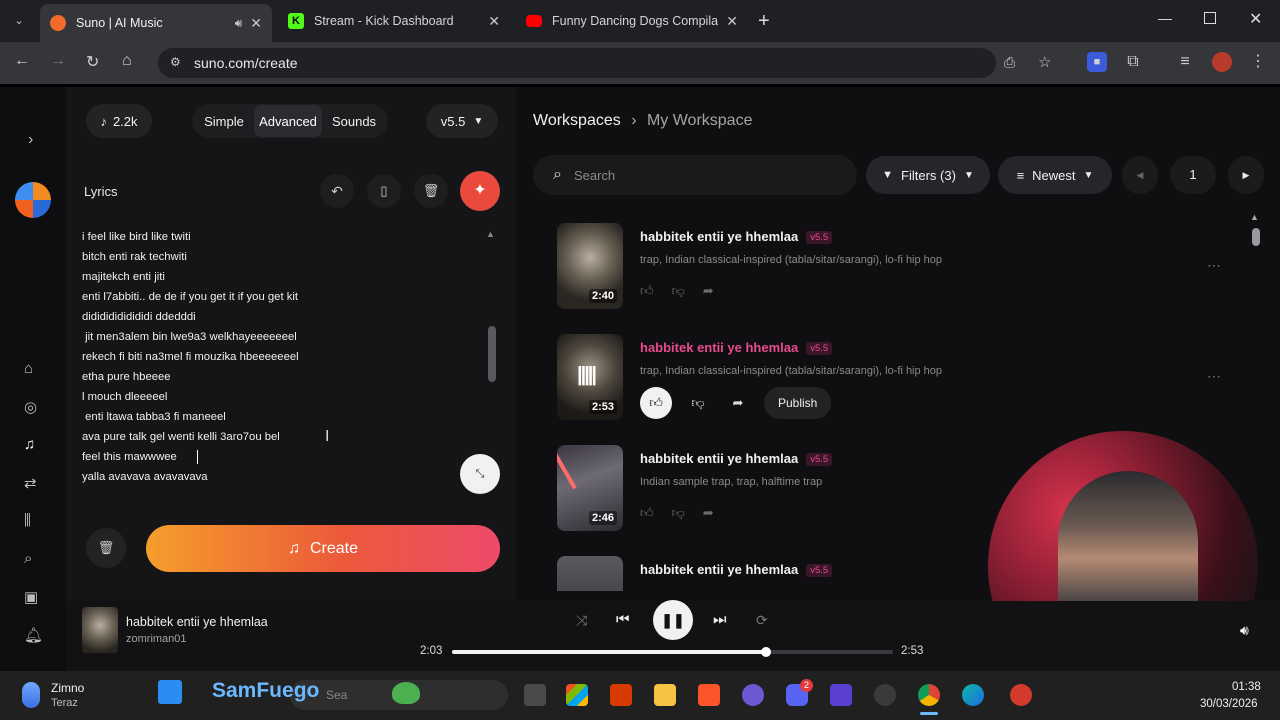  What do you see at coordinates (197, 622) in the screenshot?
I see `player-title: habbitek entii ye hhemlaa` at bounding box center [197, 622].